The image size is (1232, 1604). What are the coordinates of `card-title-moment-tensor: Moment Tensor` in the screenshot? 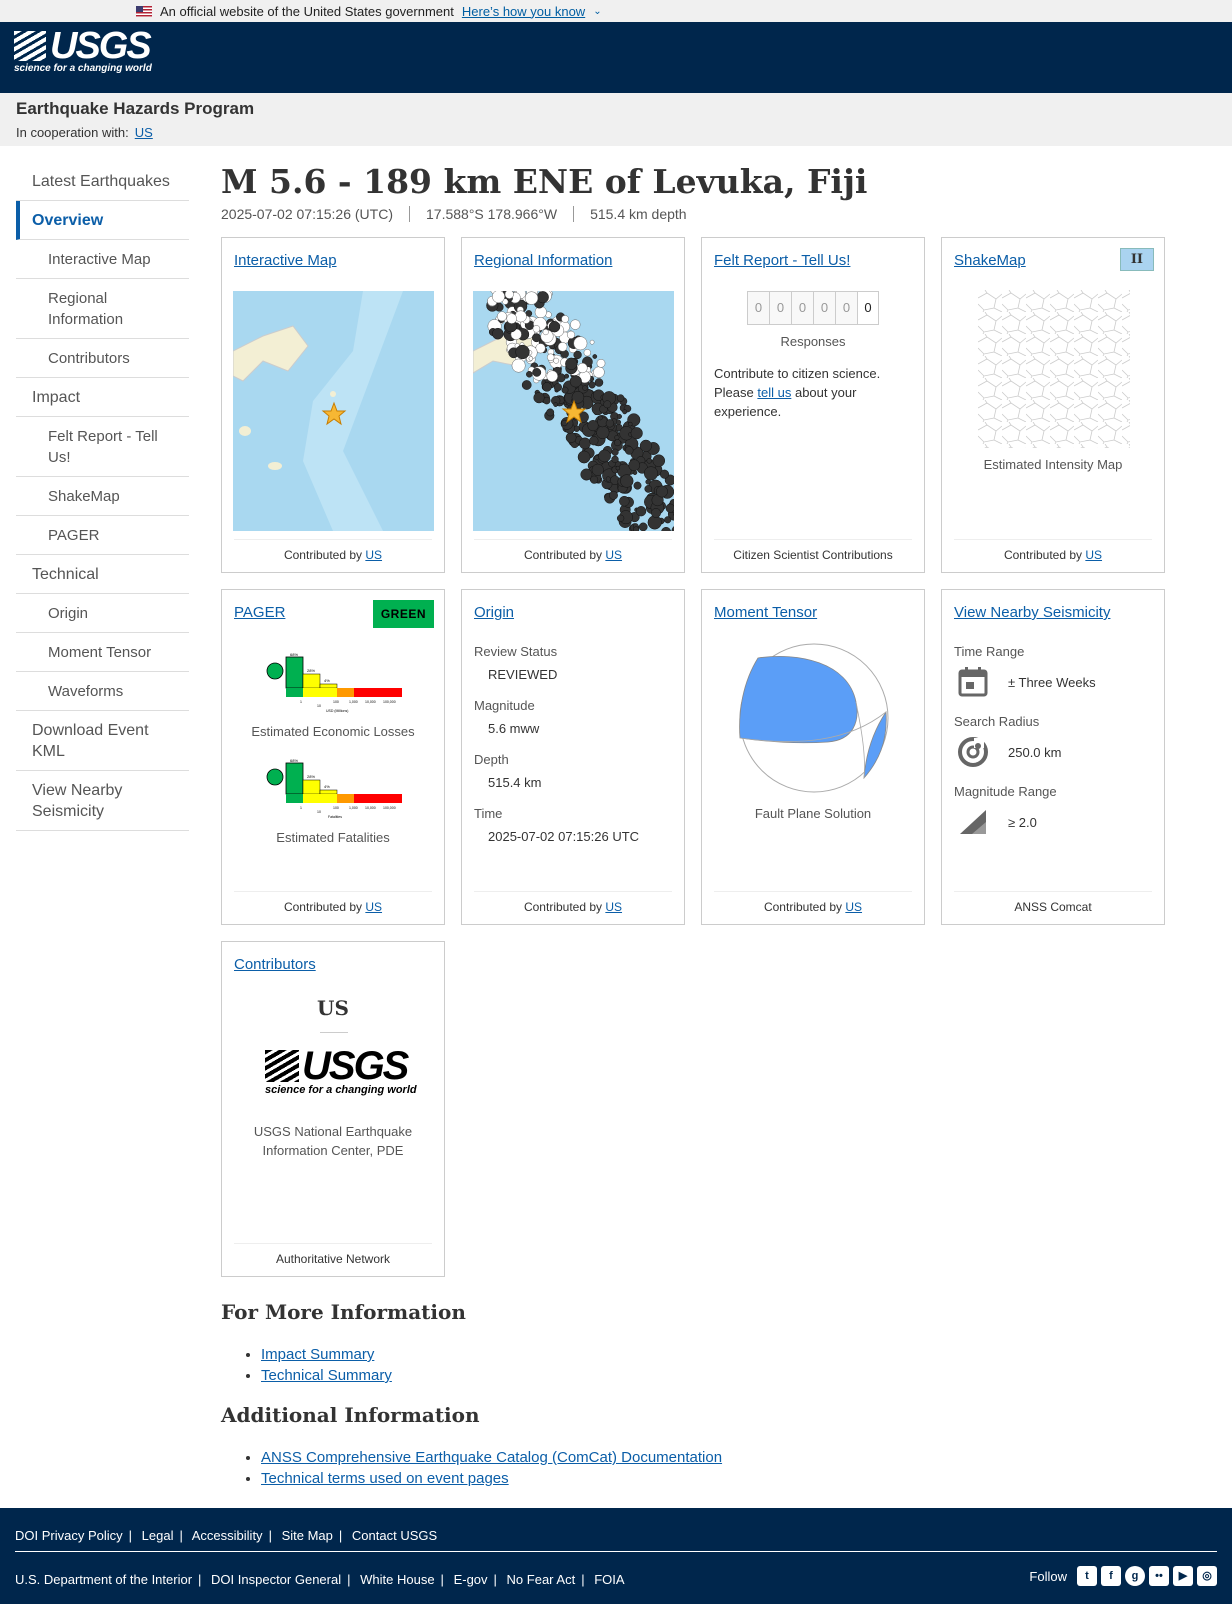 It's located at (765, 612).